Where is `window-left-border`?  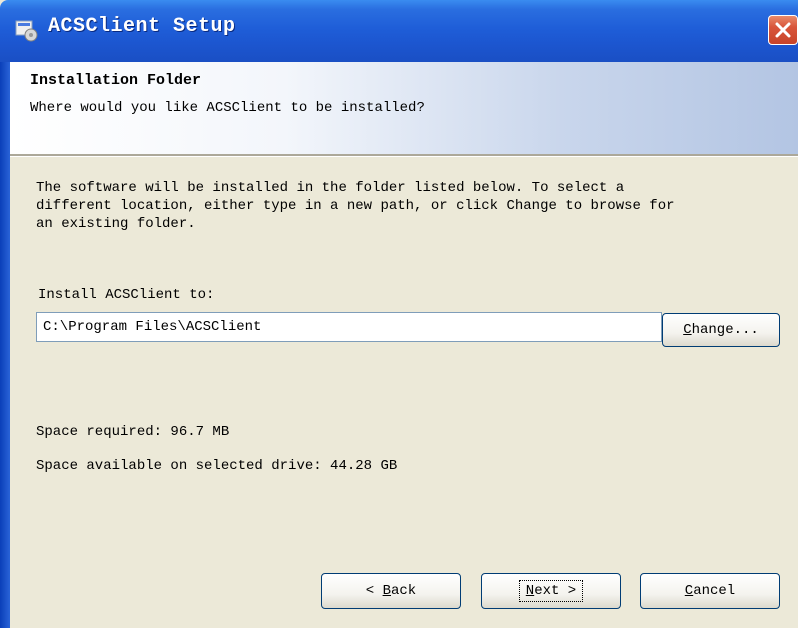
window-left-border is located at coordinates (5, 345).